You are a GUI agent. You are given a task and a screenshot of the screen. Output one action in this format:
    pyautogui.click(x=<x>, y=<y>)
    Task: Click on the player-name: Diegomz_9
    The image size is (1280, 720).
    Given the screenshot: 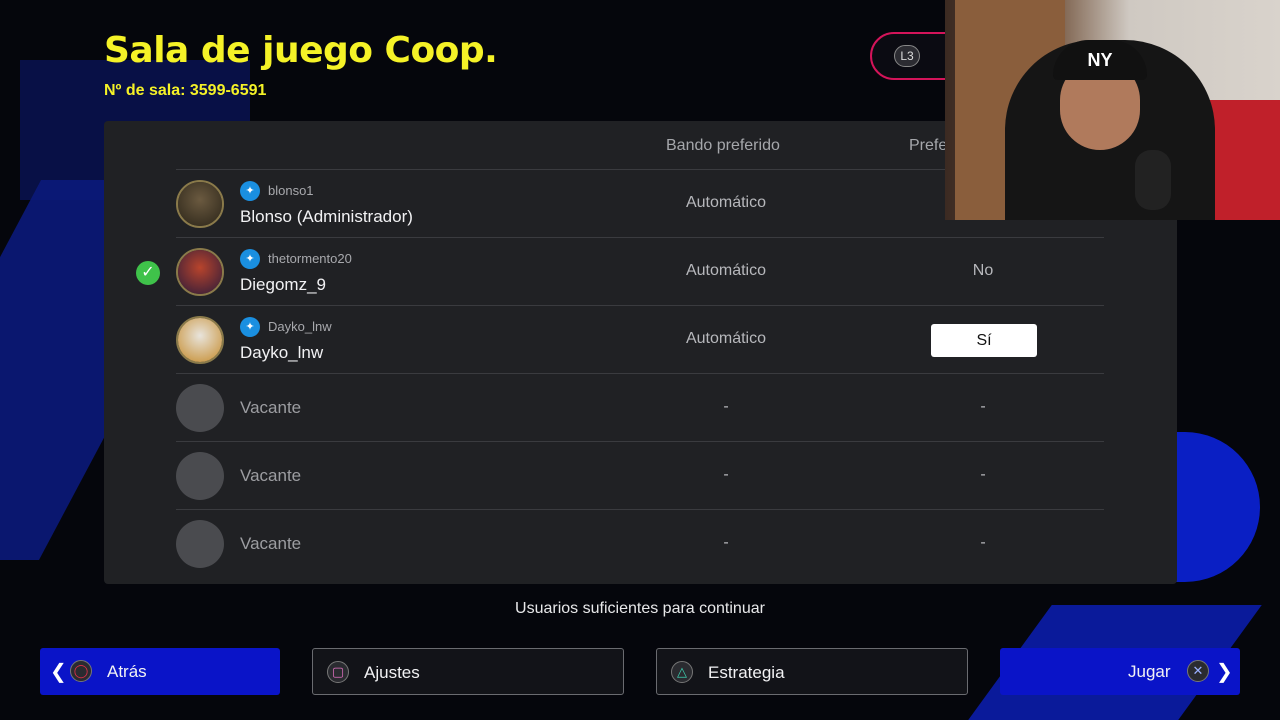 What is the action you would take?
    pyautogui.click(x=283, y=284)
    